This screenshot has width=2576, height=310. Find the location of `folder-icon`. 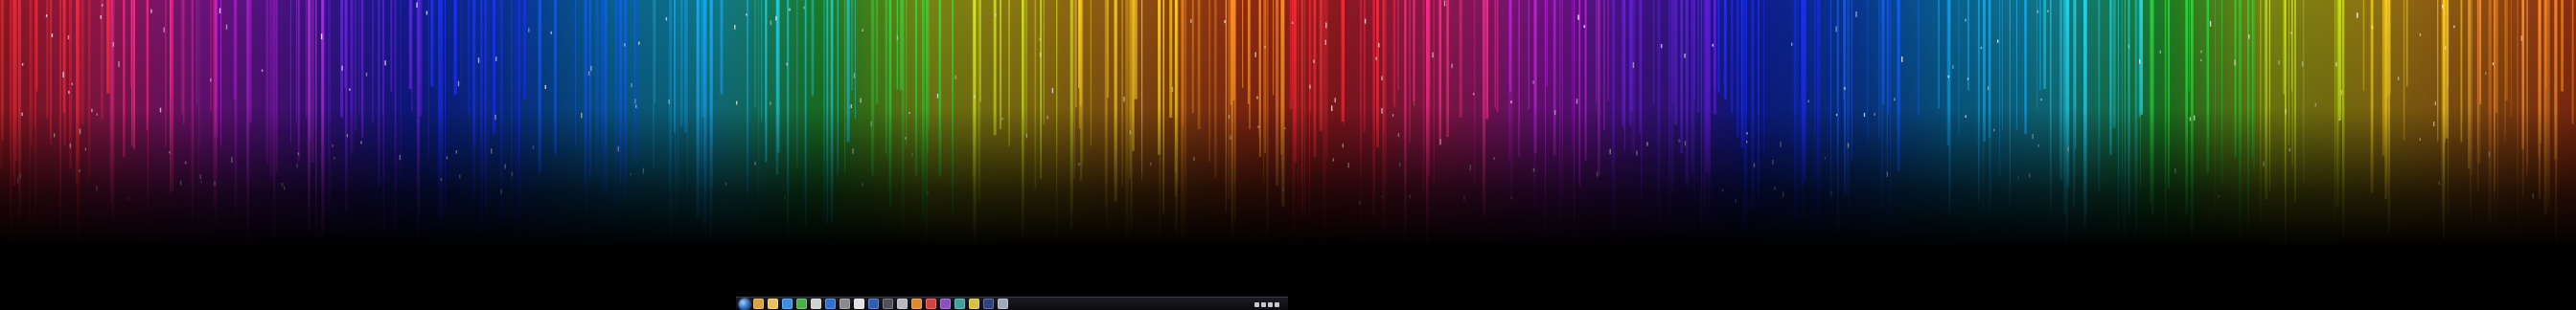

folder-icon is located at coordinates (773, 304).